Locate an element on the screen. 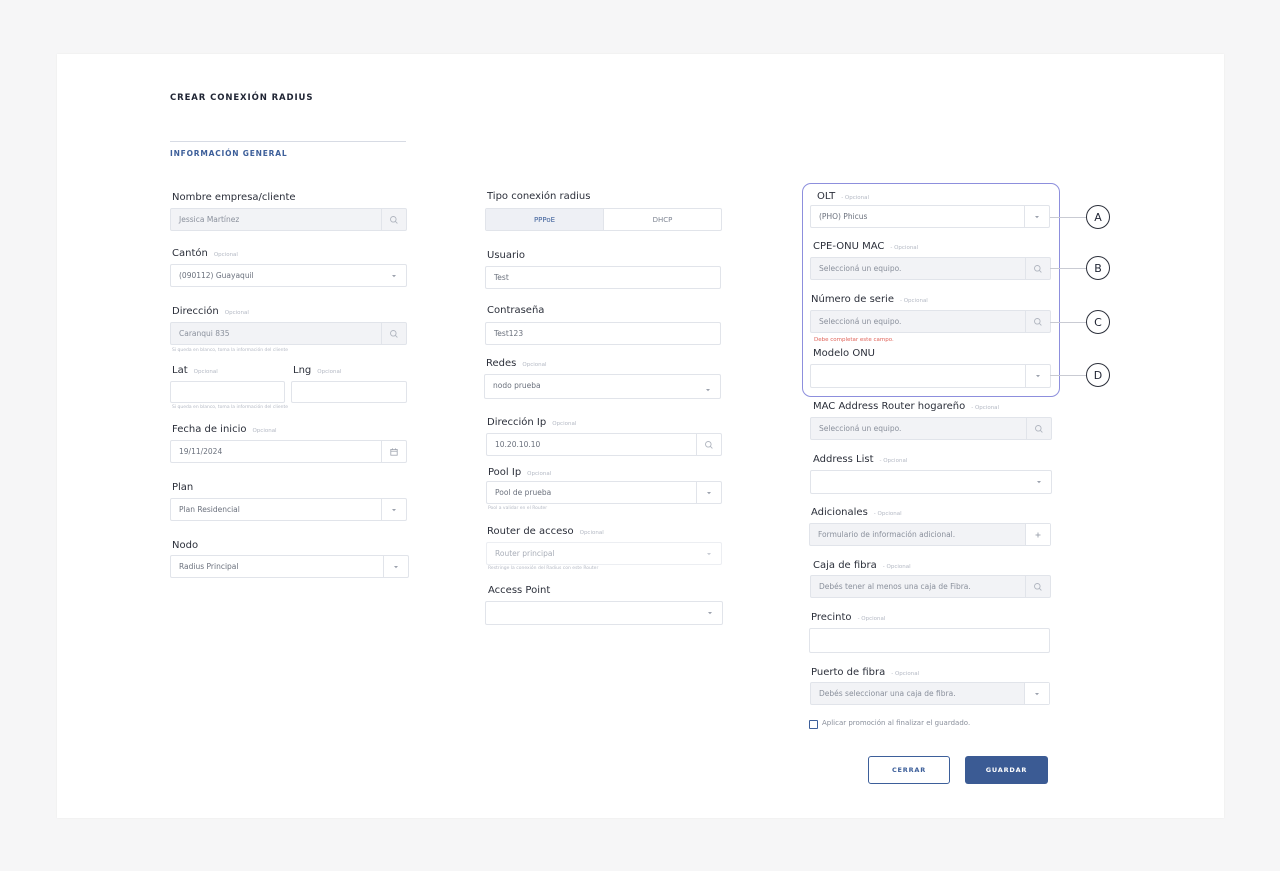 The width and height of the screenshot is (1280, 871). numero-serie-search-button is located at coordinates (1037, 321).